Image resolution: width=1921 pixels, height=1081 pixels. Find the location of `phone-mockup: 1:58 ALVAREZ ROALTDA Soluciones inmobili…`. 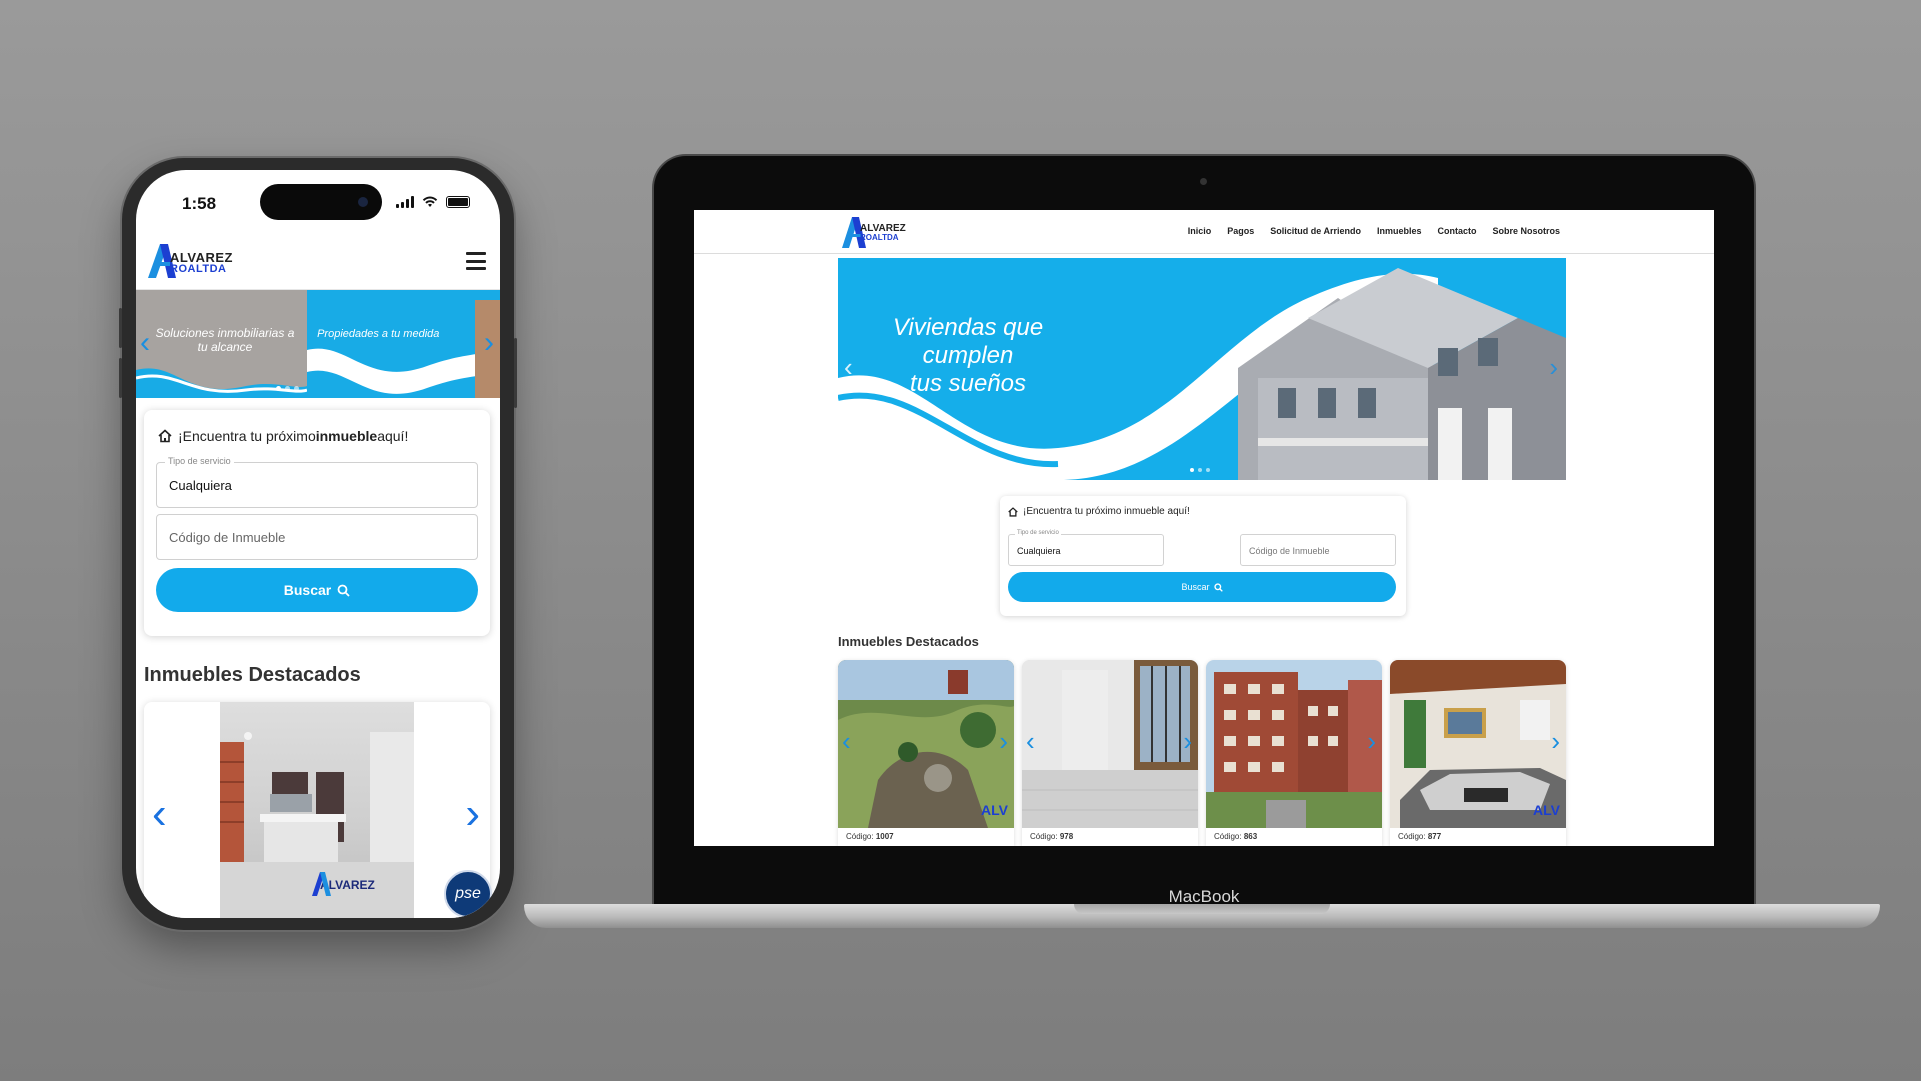

phone-mockup: 1:58 ALVAREZ ROALTDA Soluciones inmobili… is located at coordinates (318, 544).